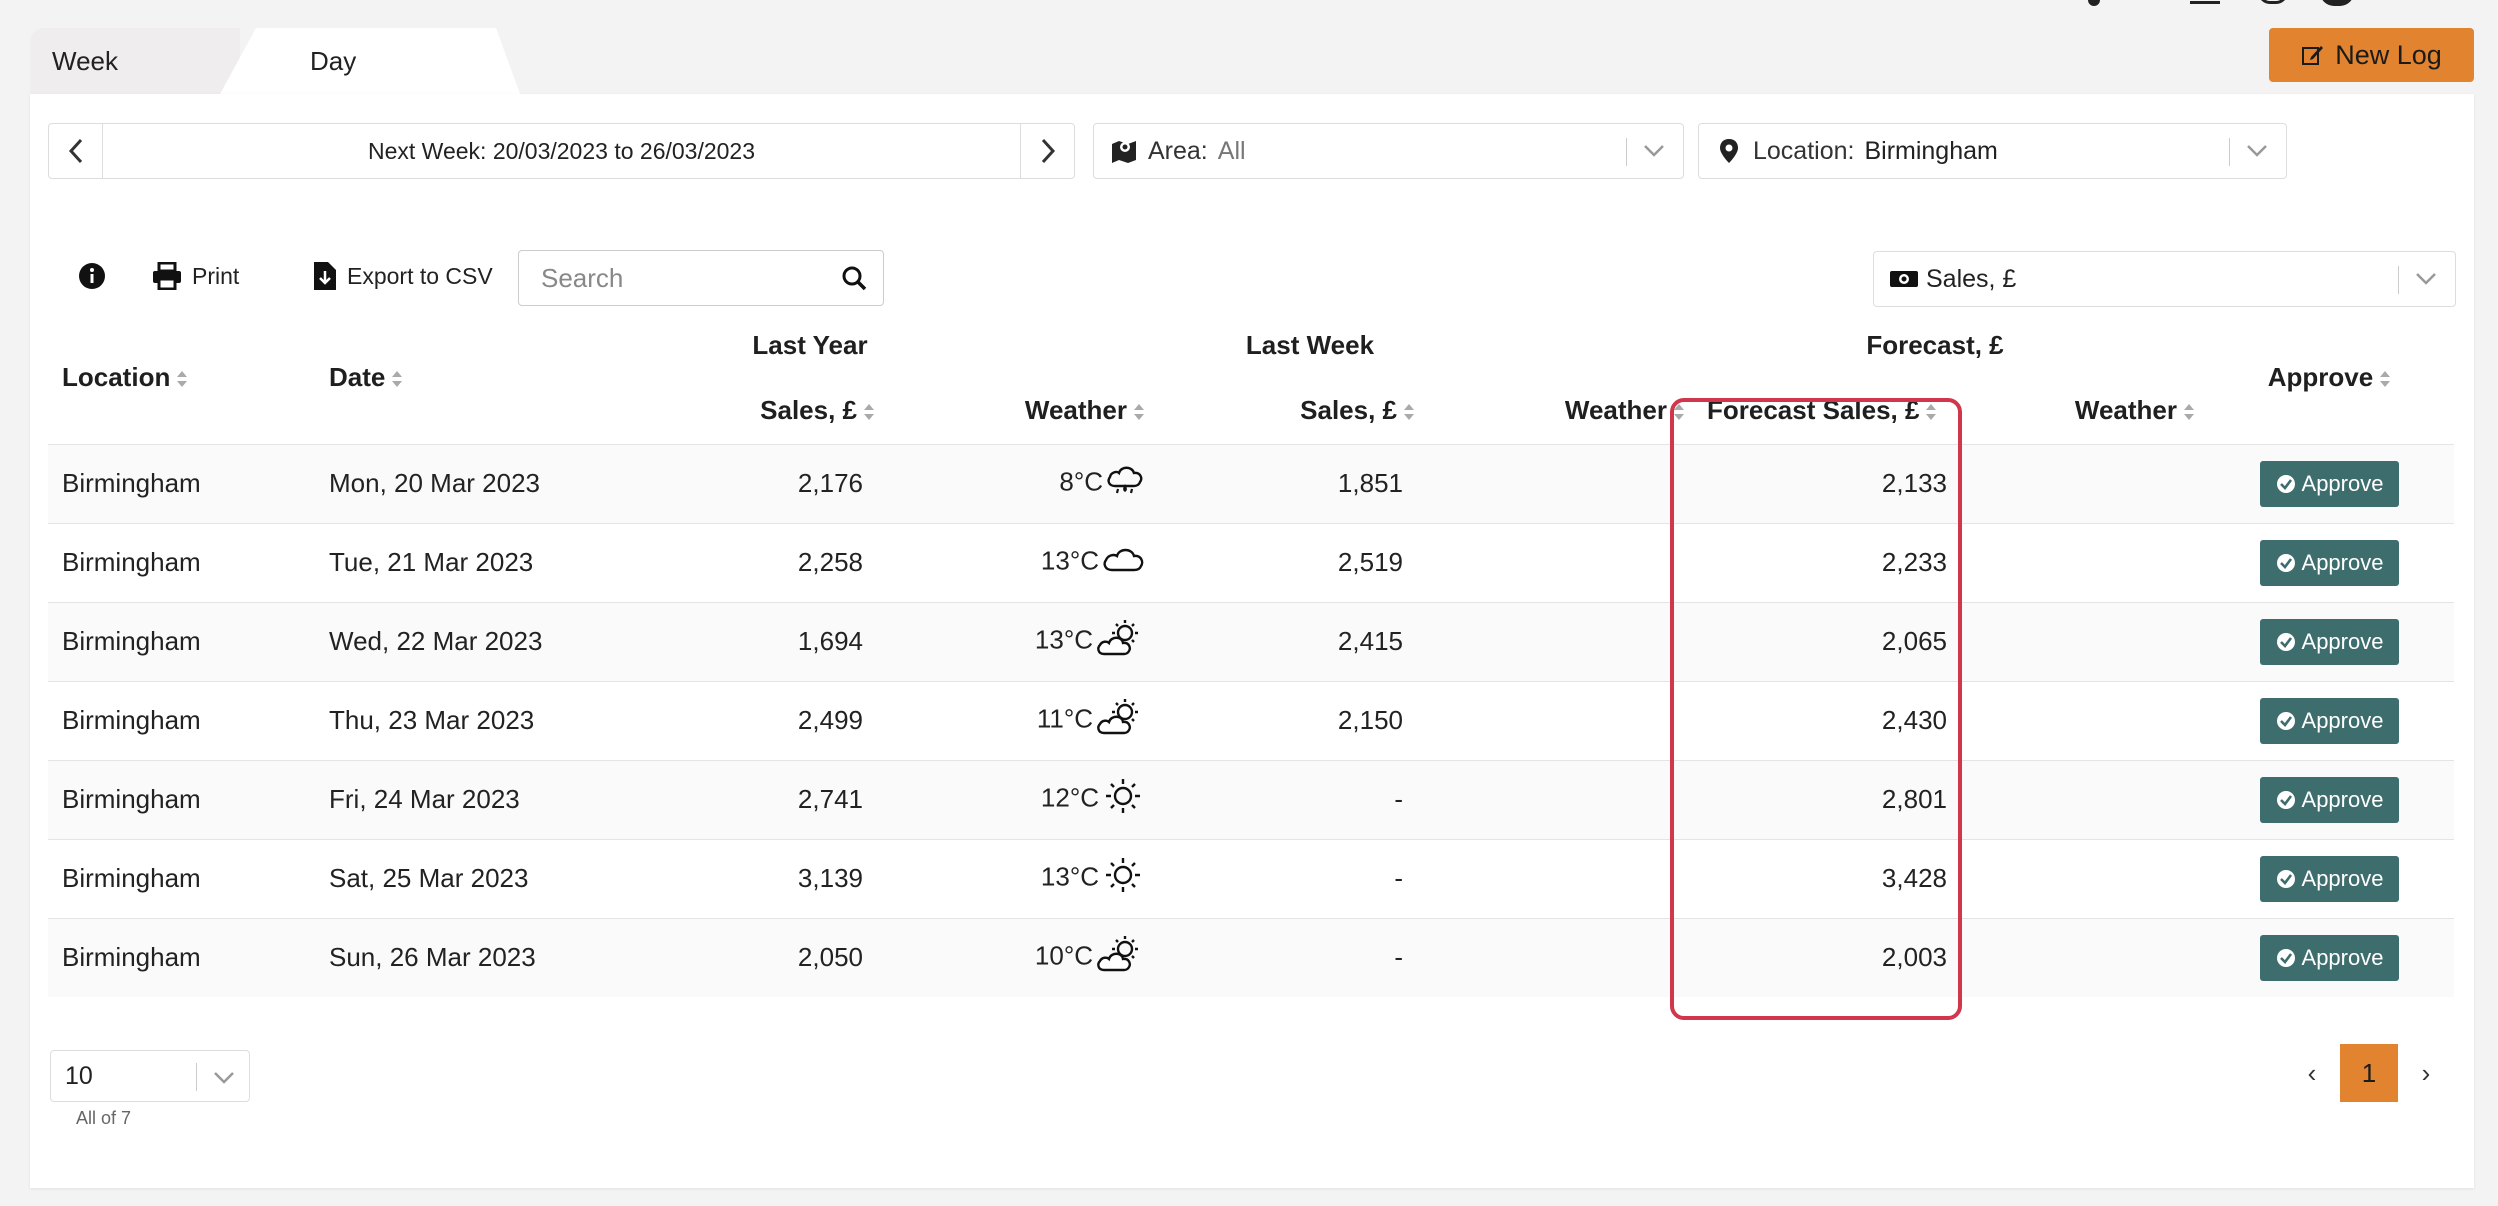 This screenshot has height=1206, width=2498. What do you see at coordinates (830, 878) in the screenshot?
I see `cell-ly-sales: 3,139` at bounding box center [830, 878].